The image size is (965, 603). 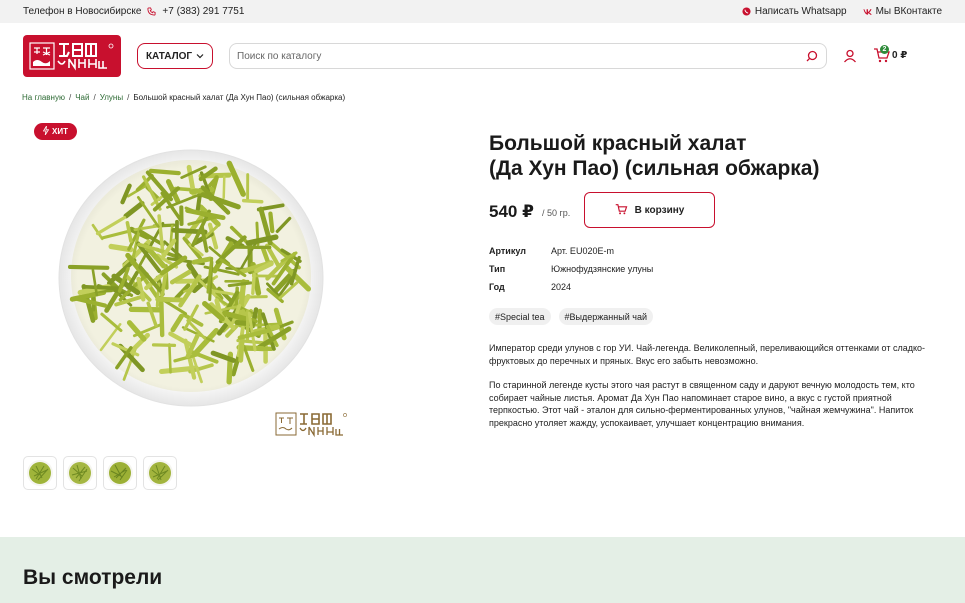 I want to click on breadcrumb-tea: Чай, so click(x=82, y=97).